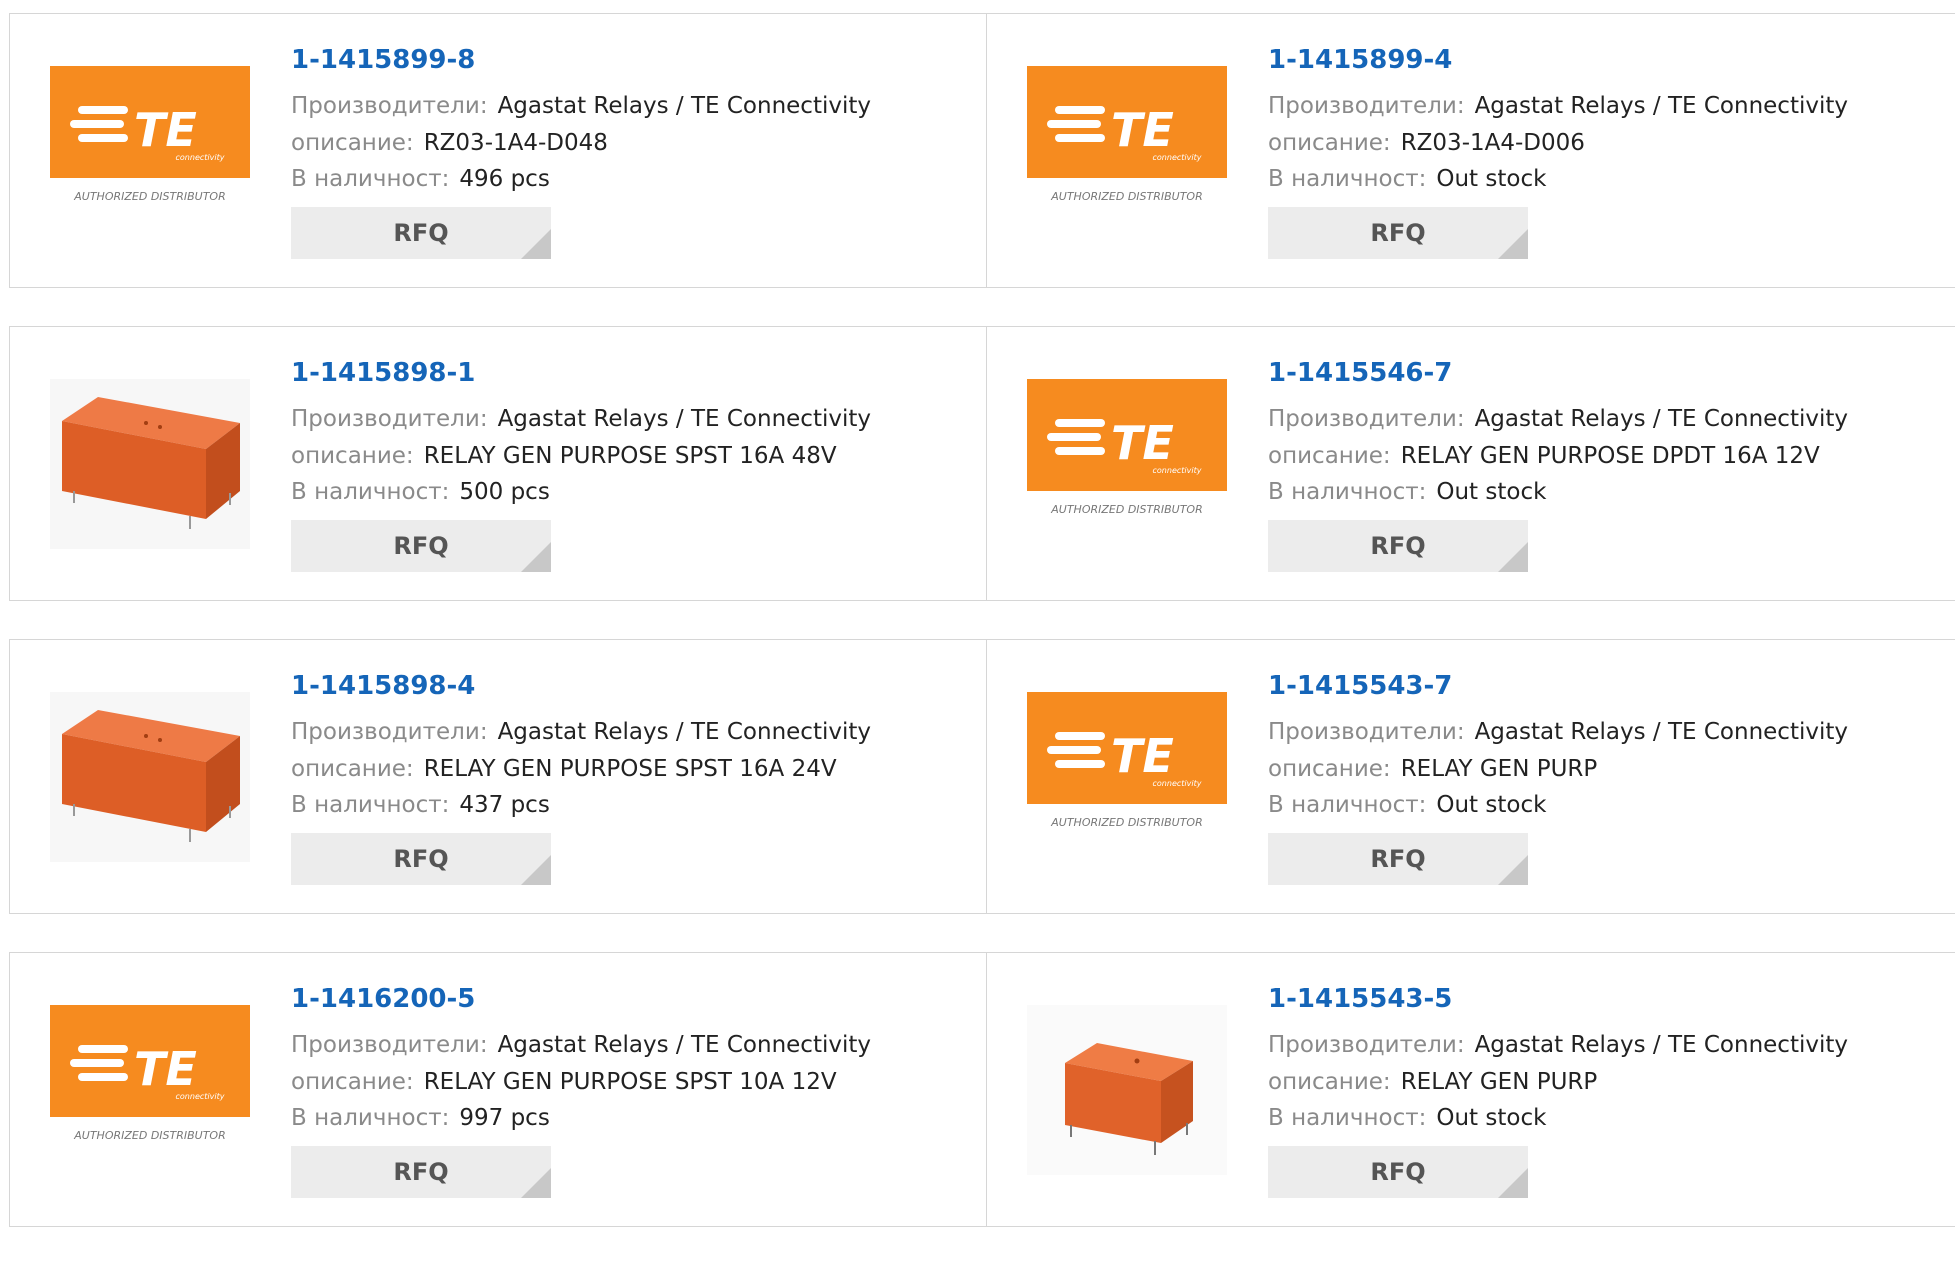 The image size is (1955, 1265). What do you see at coordinates (581, 60) in the screenshot?
I see `part-number-link: 1-1415899-8` at bounding box center [581, 60].